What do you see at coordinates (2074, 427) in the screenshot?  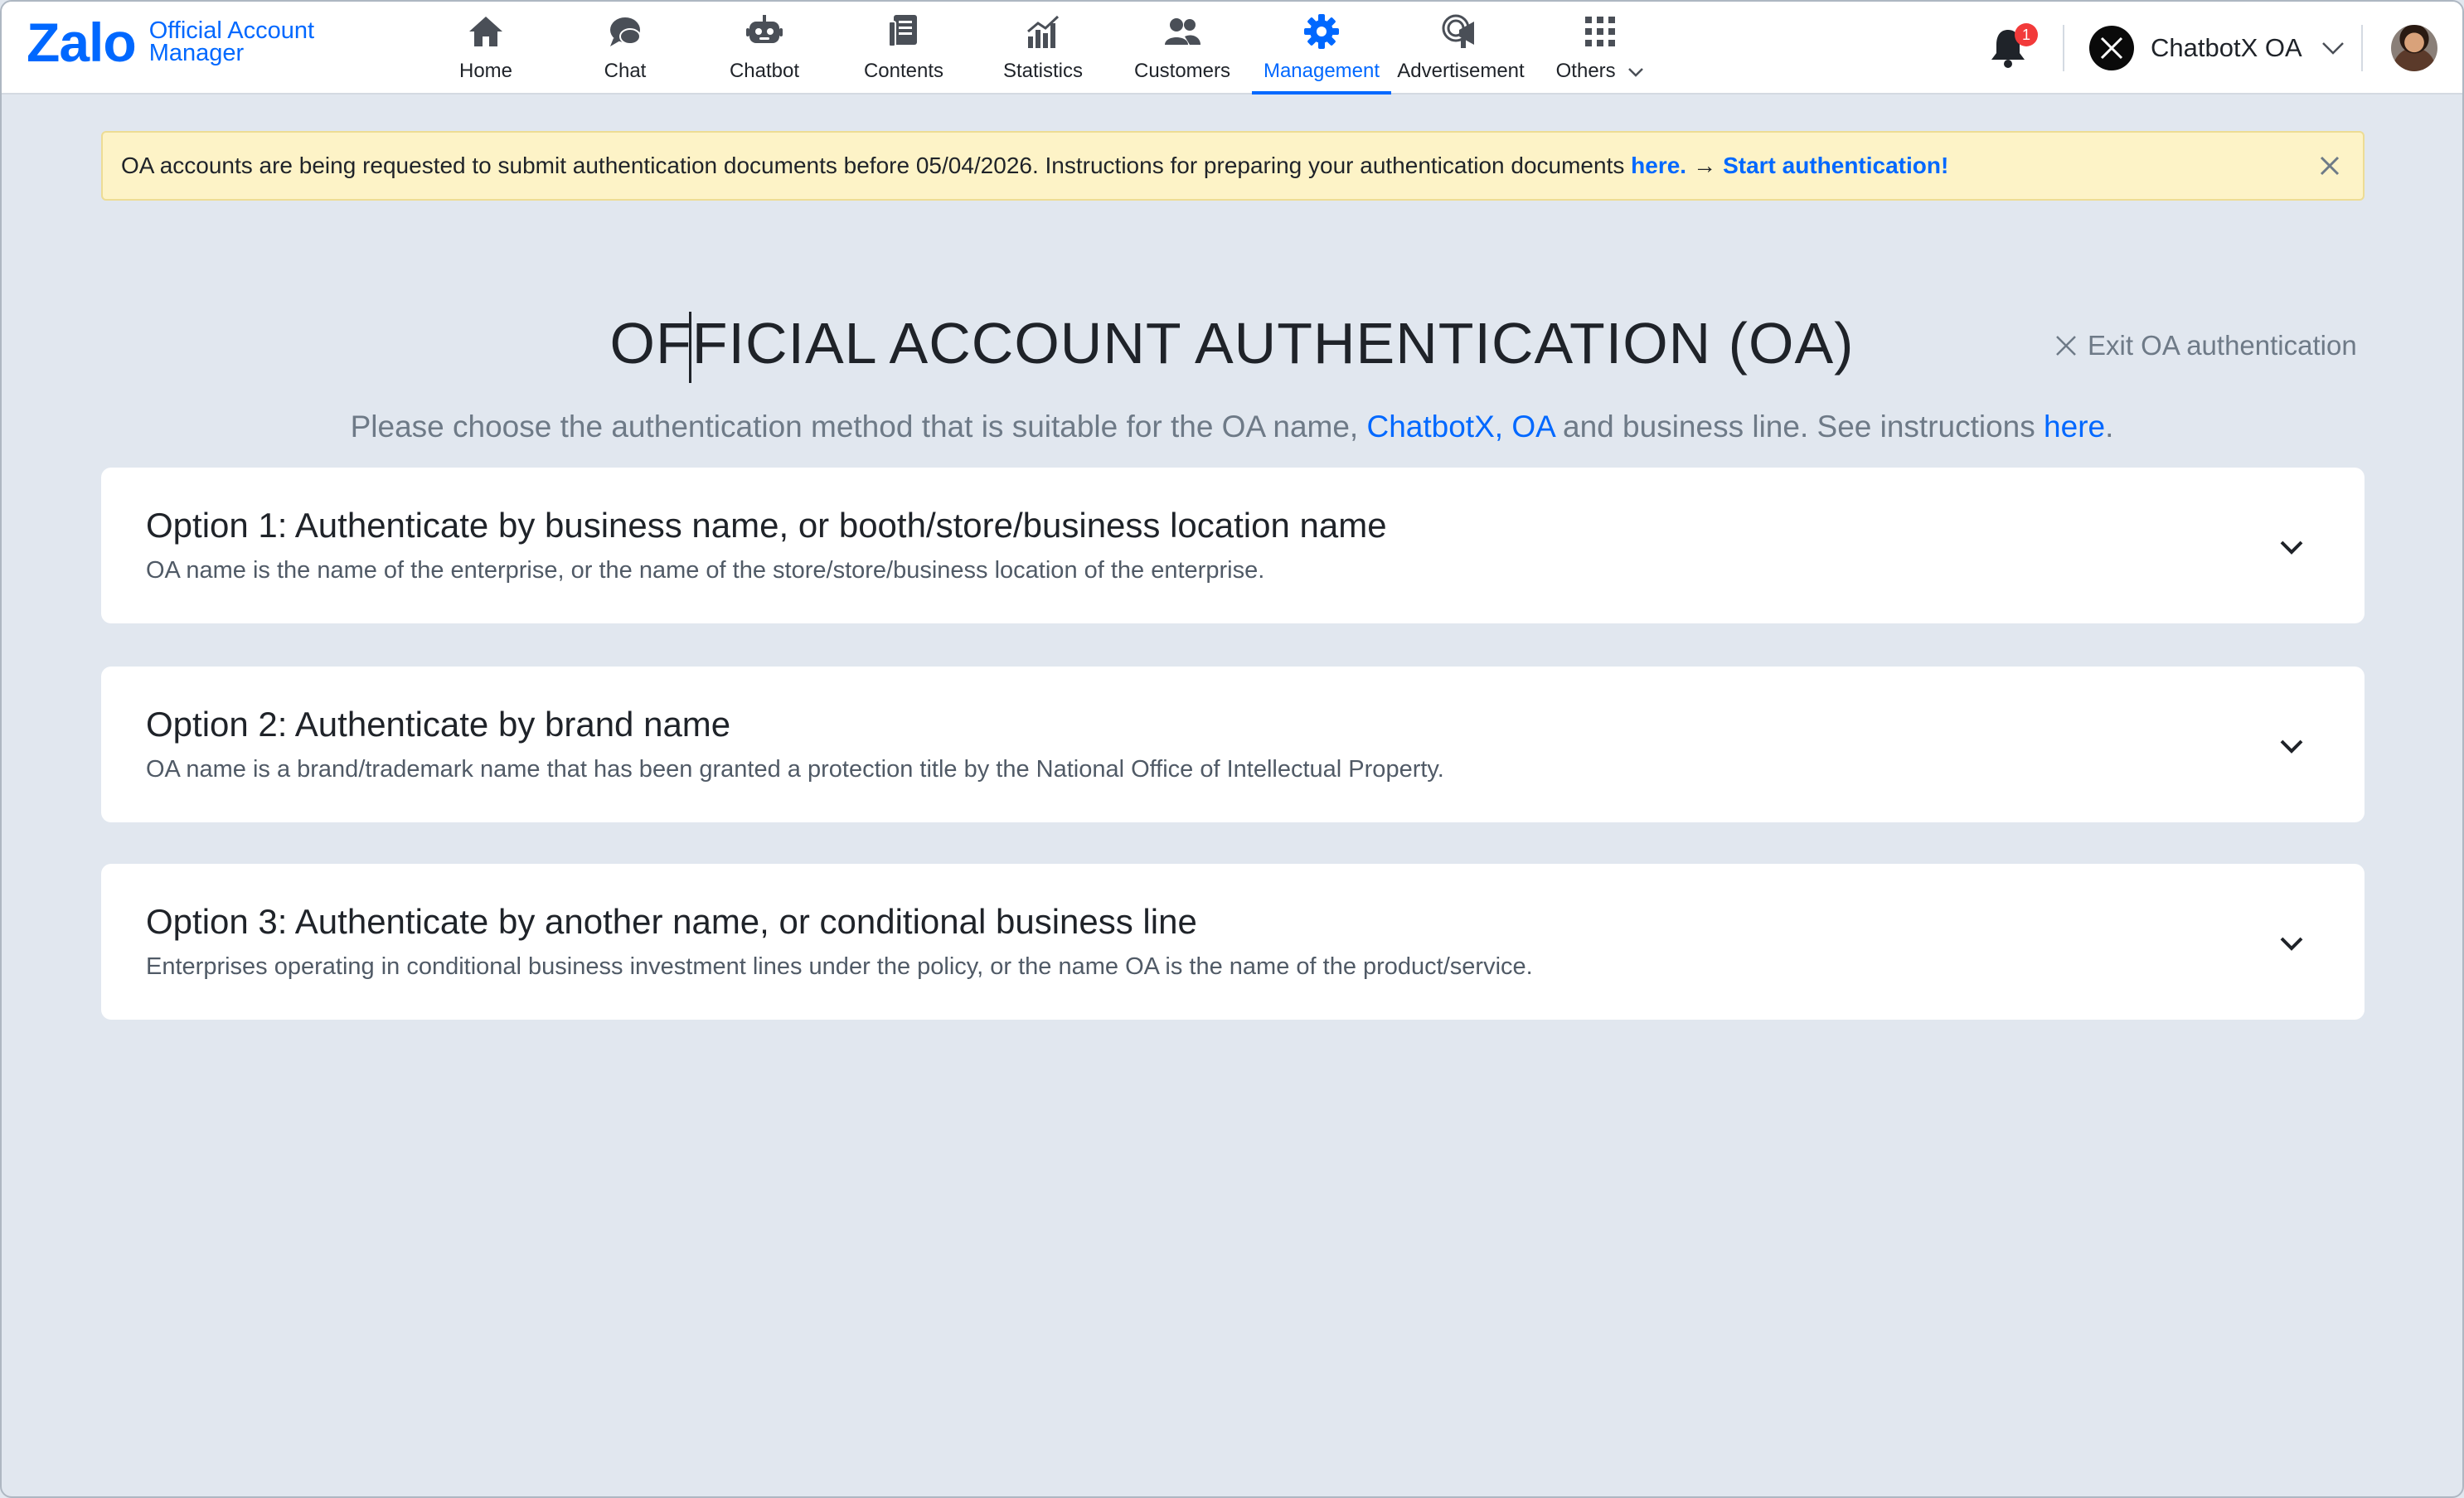 I see `instructions-here-link: here` at bounding box center [2074, 427].